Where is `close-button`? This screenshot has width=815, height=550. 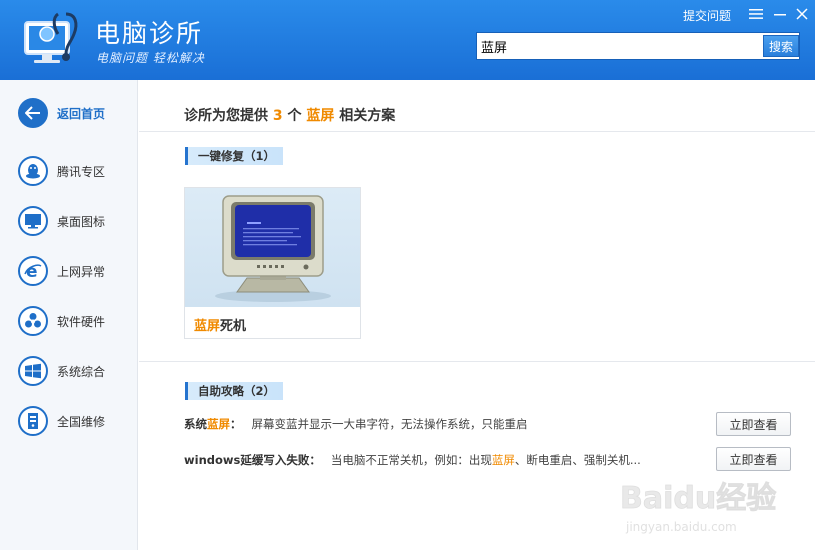 close-button is located at coordinates (802, 14).